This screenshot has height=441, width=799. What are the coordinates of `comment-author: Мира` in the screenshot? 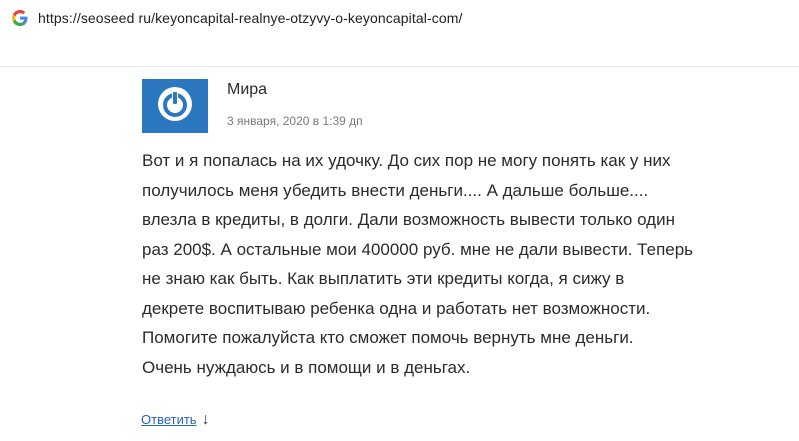 It's located at (247, 90).